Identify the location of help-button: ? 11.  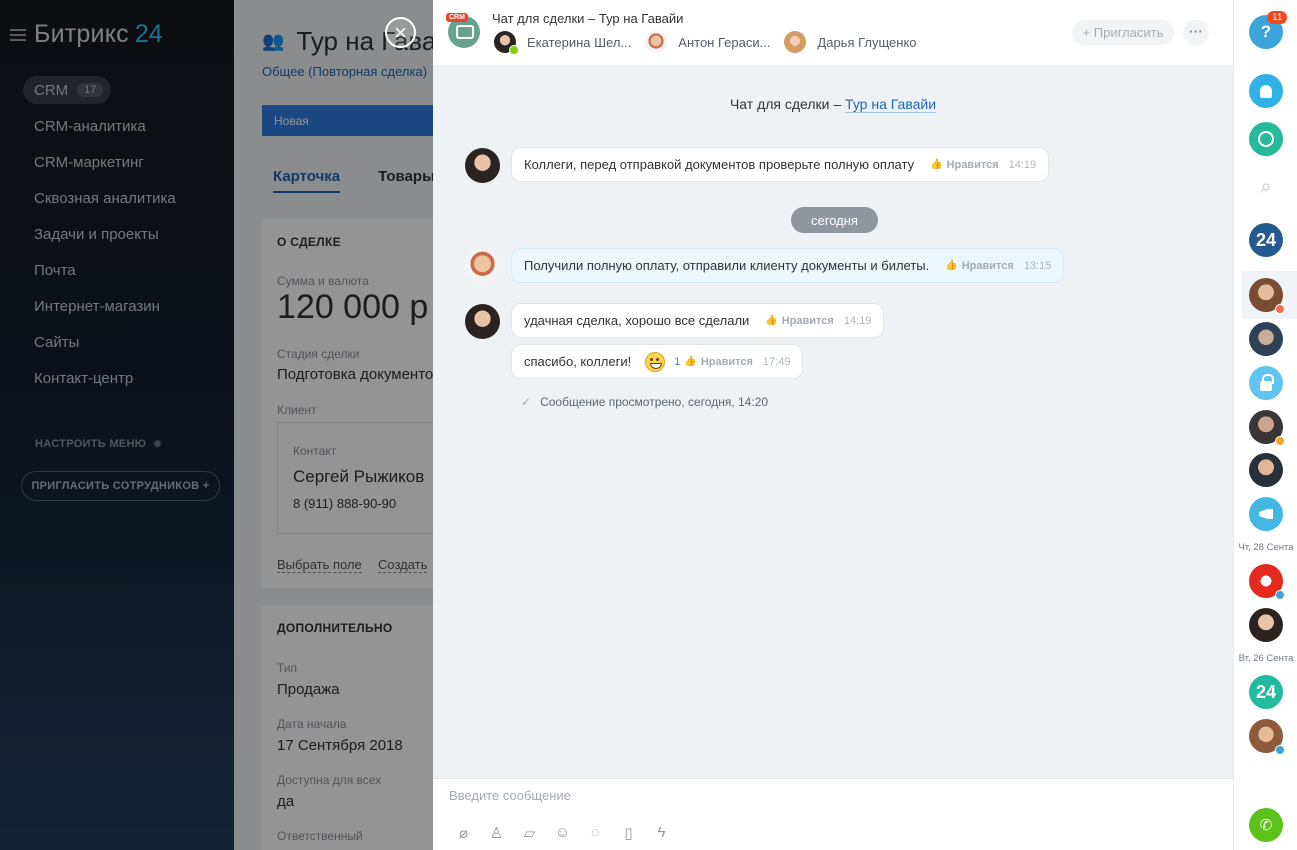
(1268, 30).